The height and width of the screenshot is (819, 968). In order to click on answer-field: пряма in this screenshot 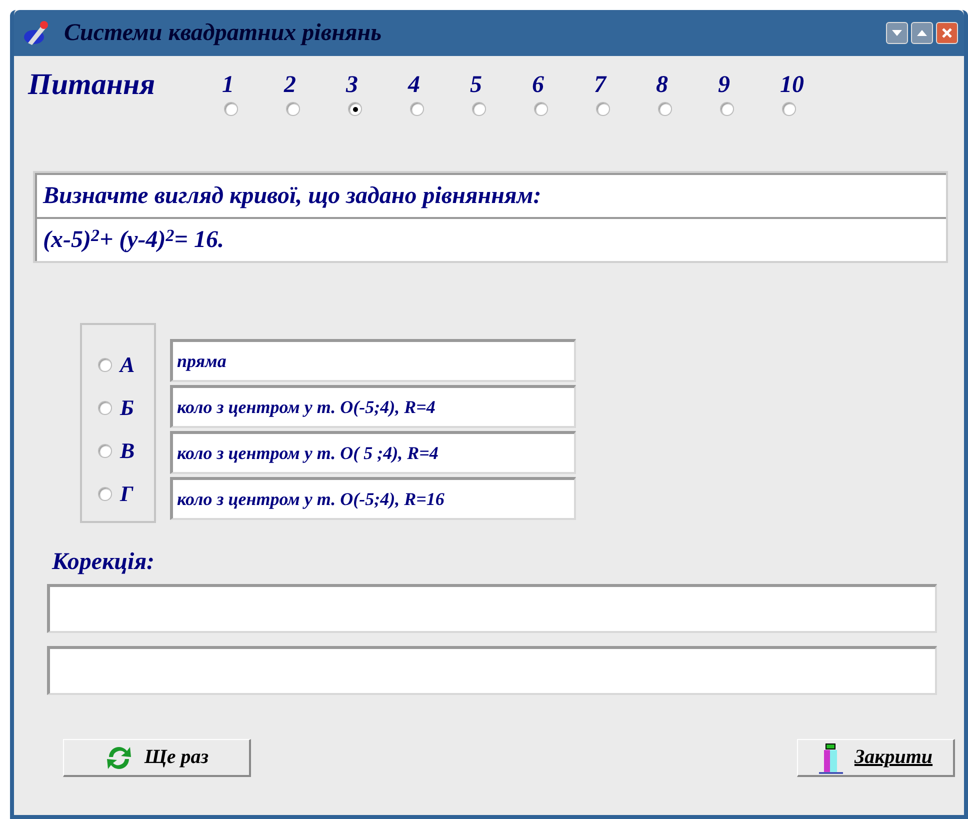, I will do `click(373, 360)`.